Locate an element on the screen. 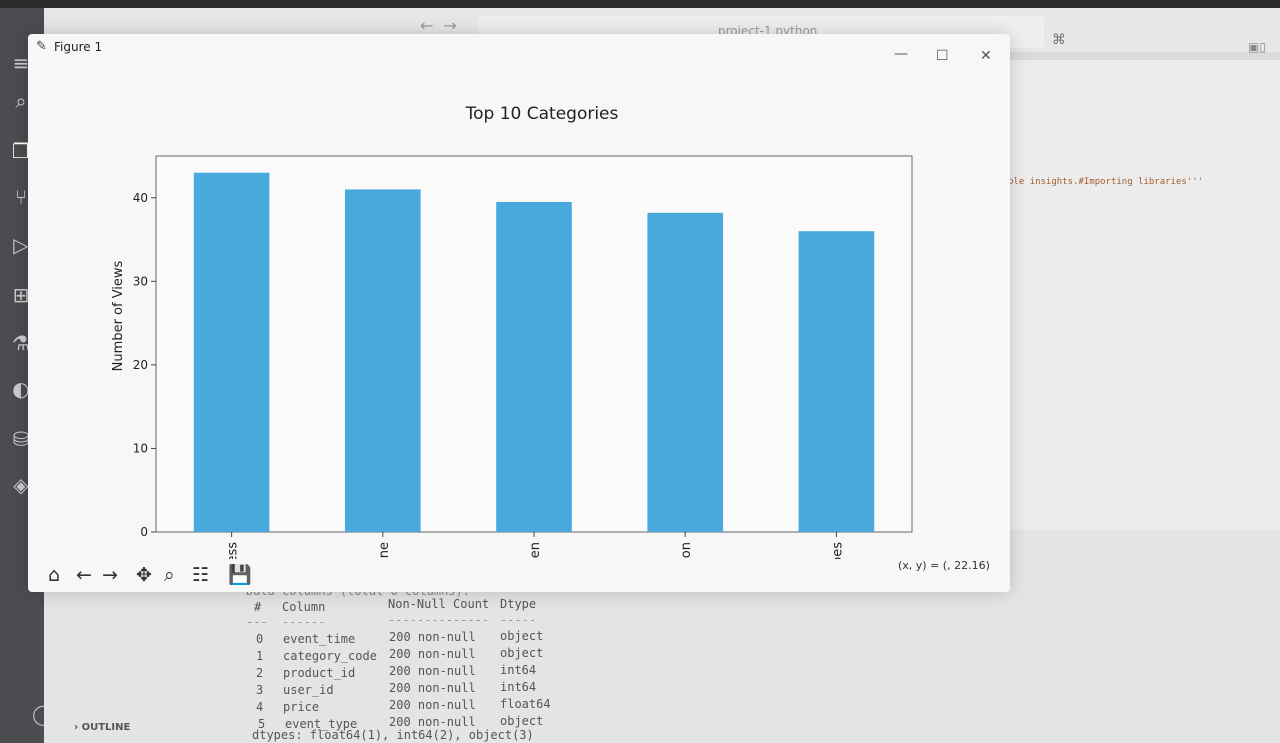  y-tick-label-2: 20 is located at coordinates (140, 365).